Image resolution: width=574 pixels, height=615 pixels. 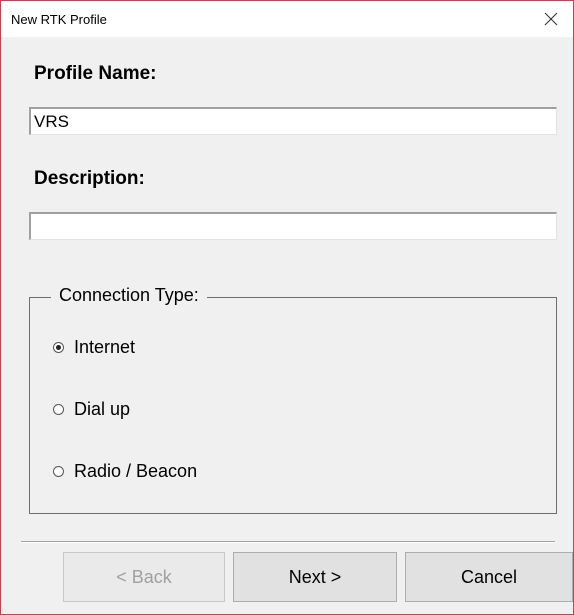 What do you see at coordinates (58, 347) in the screenshot?
I see `radio-button-checked` at bounding box center [58, 347].